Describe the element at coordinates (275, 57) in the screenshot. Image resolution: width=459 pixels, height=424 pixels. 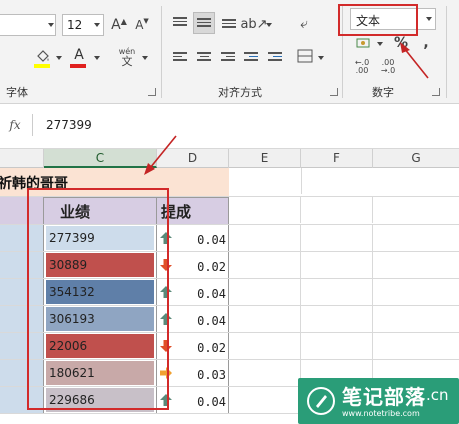
I see `increase-indent-icon` at that location.